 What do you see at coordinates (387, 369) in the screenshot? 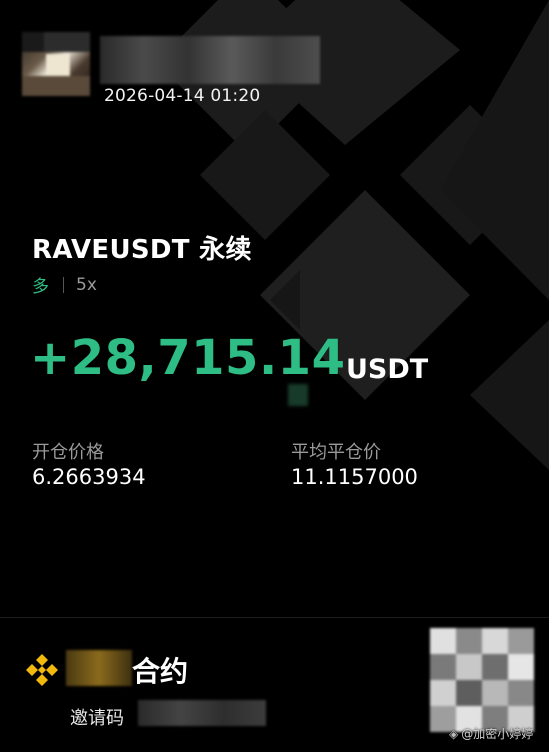
I see `pnl-currency: USDT` at bounding box center [387, 369].